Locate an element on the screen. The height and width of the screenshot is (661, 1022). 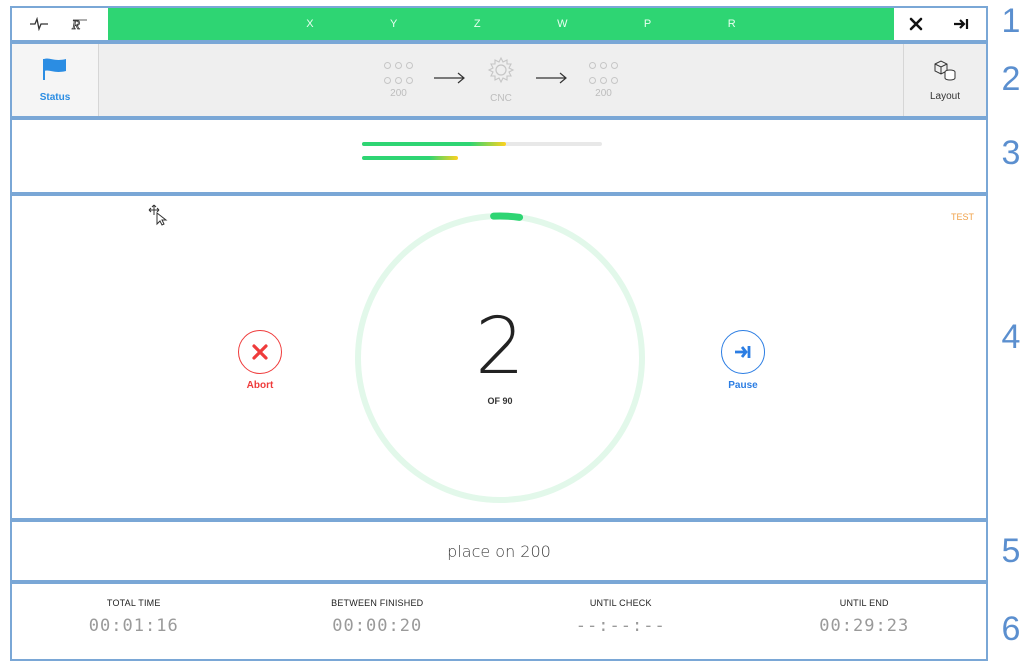
status-tab: Status is located at coordinates (55, 80).